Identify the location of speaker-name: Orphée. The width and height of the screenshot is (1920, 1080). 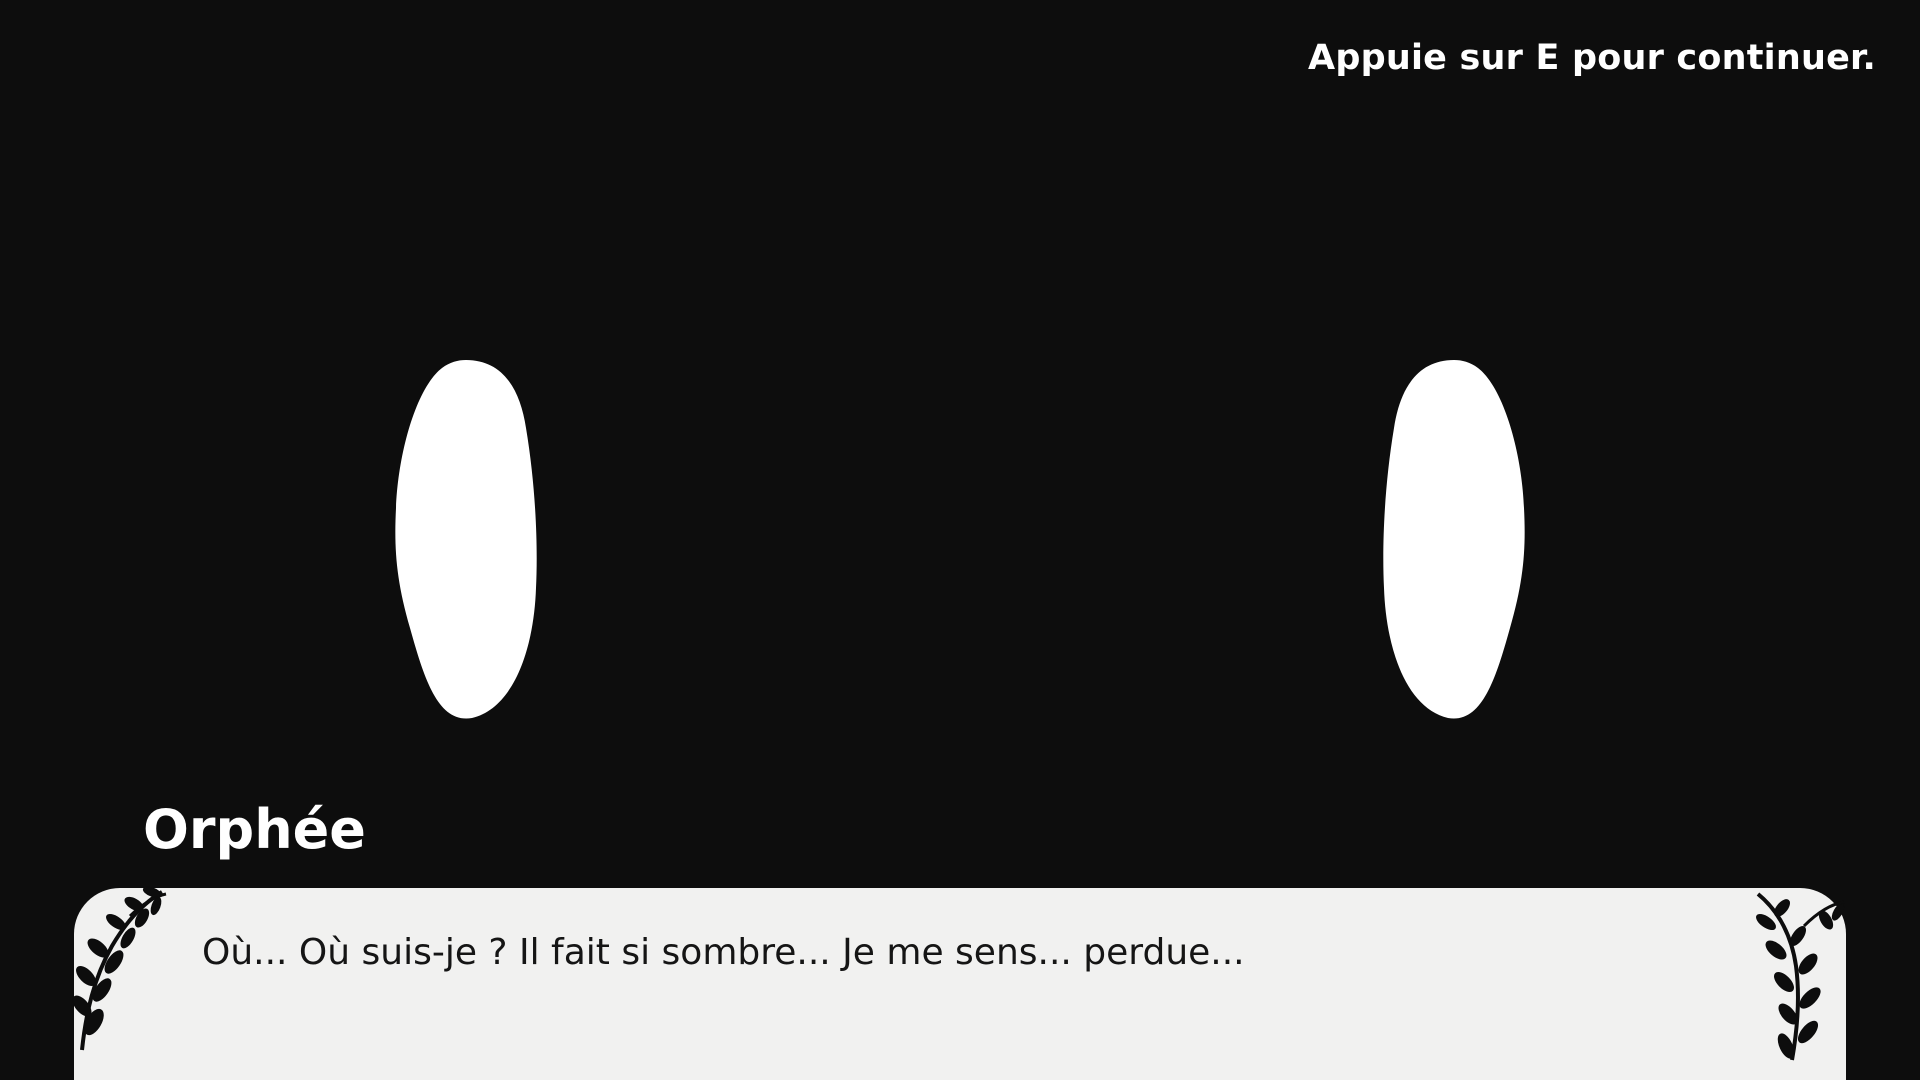
(254, 829).